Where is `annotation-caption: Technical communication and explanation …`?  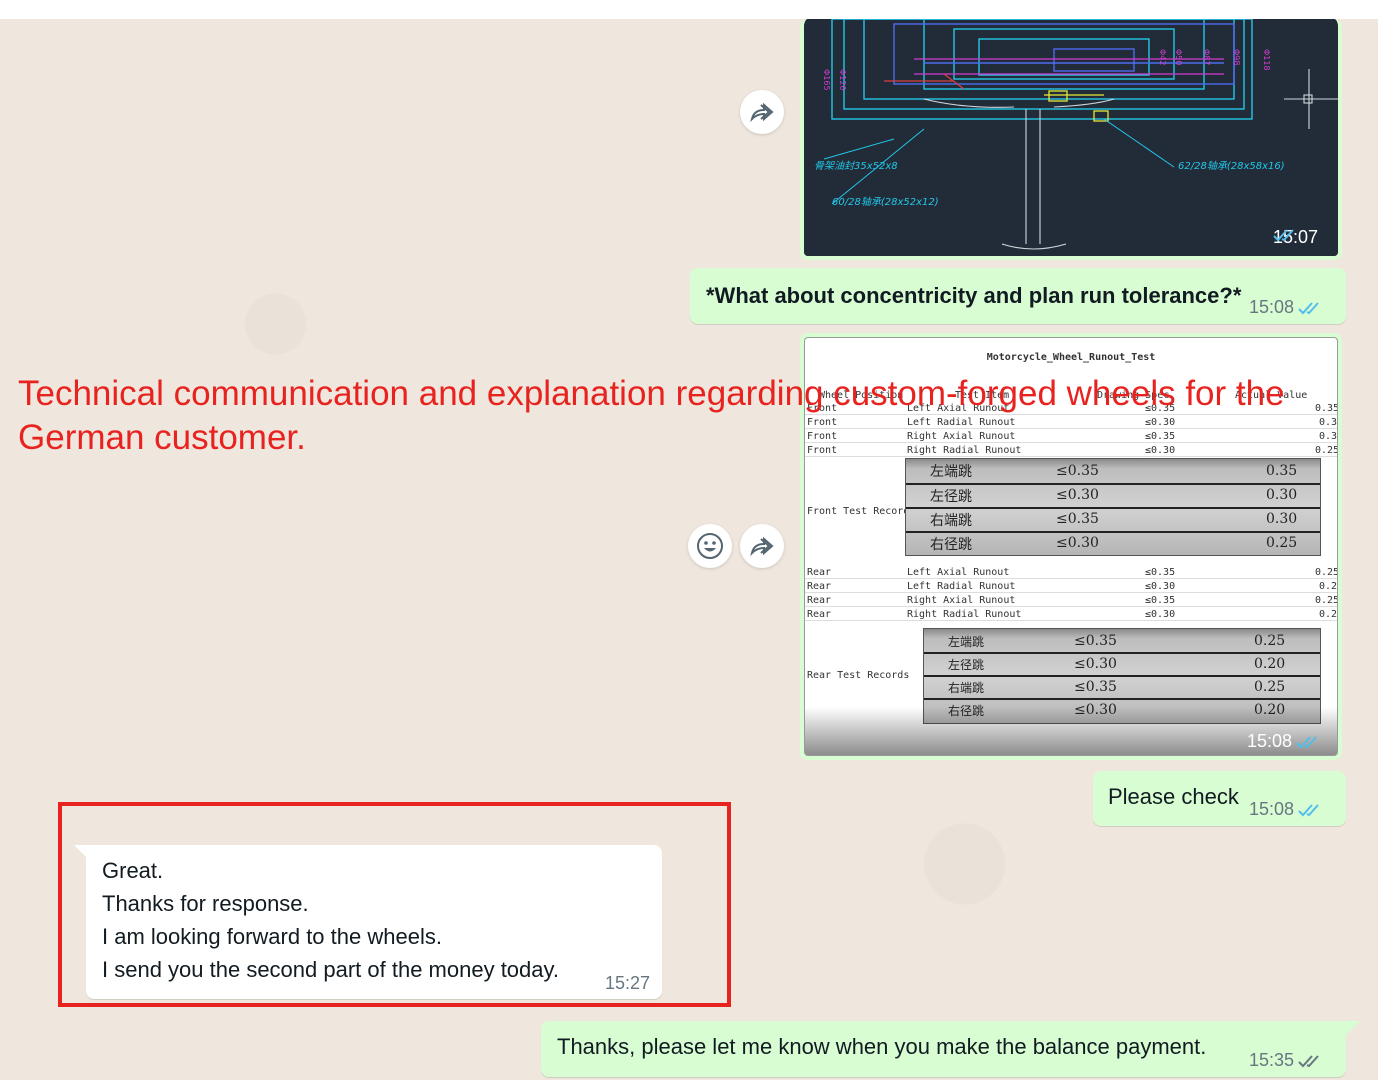
annotation-caption: Technical communication and explanation … is located at coordinates (668, 416).